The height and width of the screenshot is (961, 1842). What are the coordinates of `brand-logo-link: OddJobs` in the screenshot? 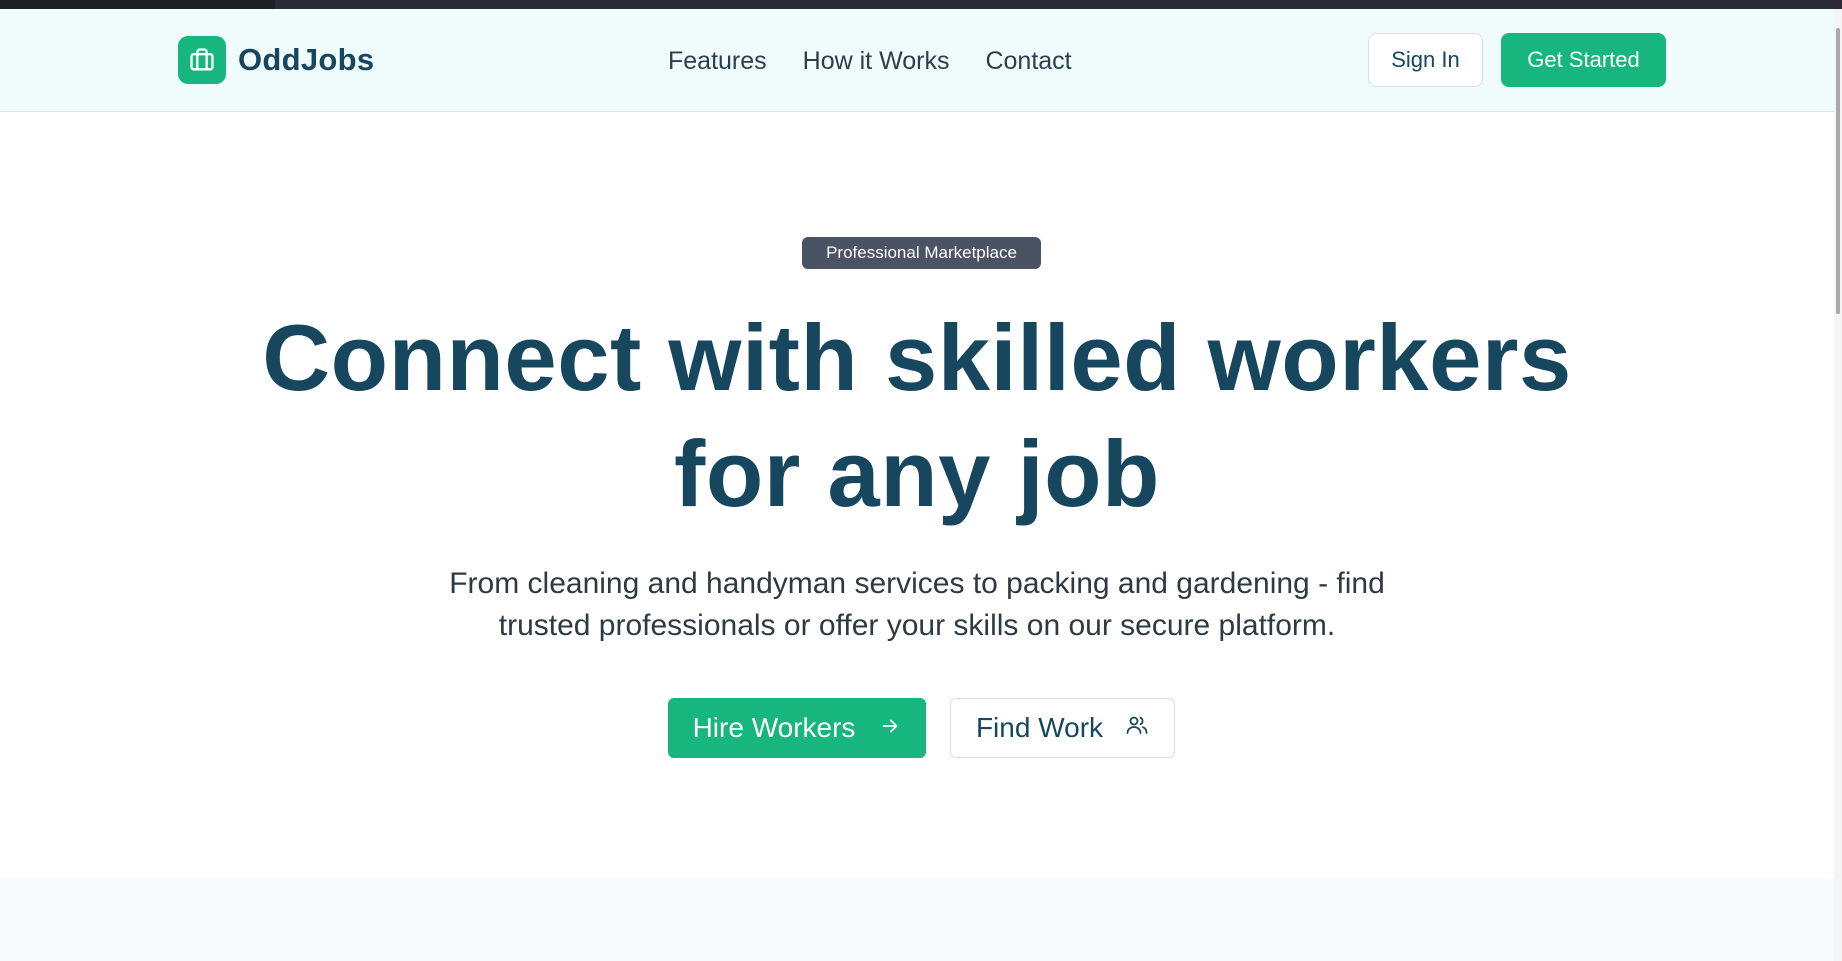 It's located at (276, 60).